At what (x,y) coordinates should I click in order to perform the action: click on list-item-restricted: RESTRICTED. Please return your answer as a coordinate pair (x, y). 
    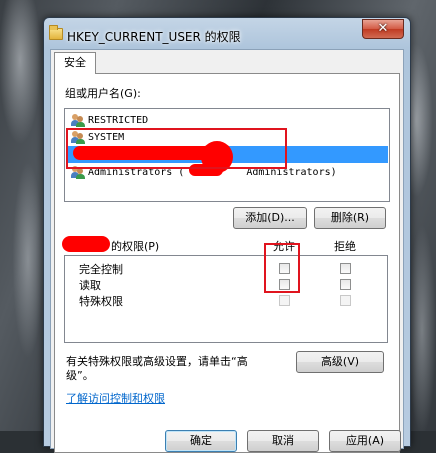
    Looking at the image, I should click on (227, 120).